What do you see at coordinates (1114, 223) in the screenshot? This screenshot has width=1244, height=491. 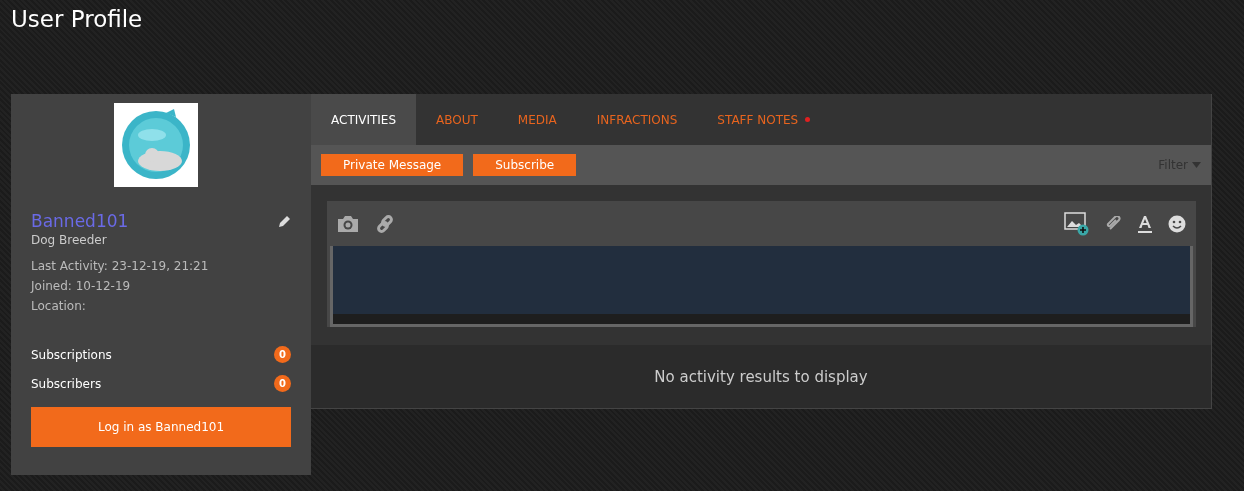 I see `paperclip-icon` at bounding box center [1114, 223].